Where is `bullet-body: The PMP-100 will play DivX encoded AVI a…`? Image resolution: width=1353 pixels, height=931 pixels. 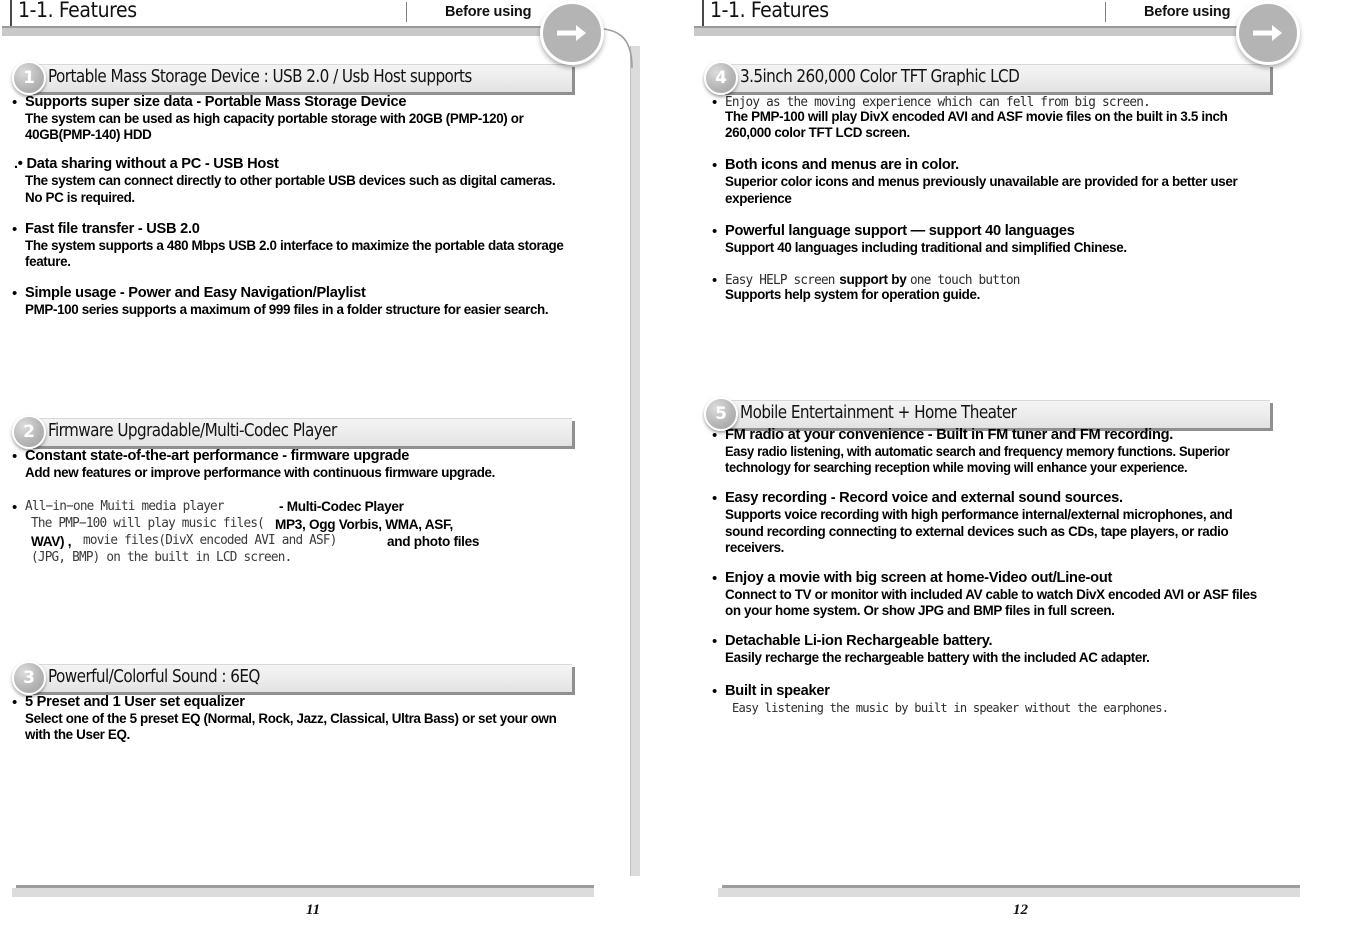
bullet-body: The PMP-100 will play DivX encoded AVI a… is located at coordinates (976, 125).